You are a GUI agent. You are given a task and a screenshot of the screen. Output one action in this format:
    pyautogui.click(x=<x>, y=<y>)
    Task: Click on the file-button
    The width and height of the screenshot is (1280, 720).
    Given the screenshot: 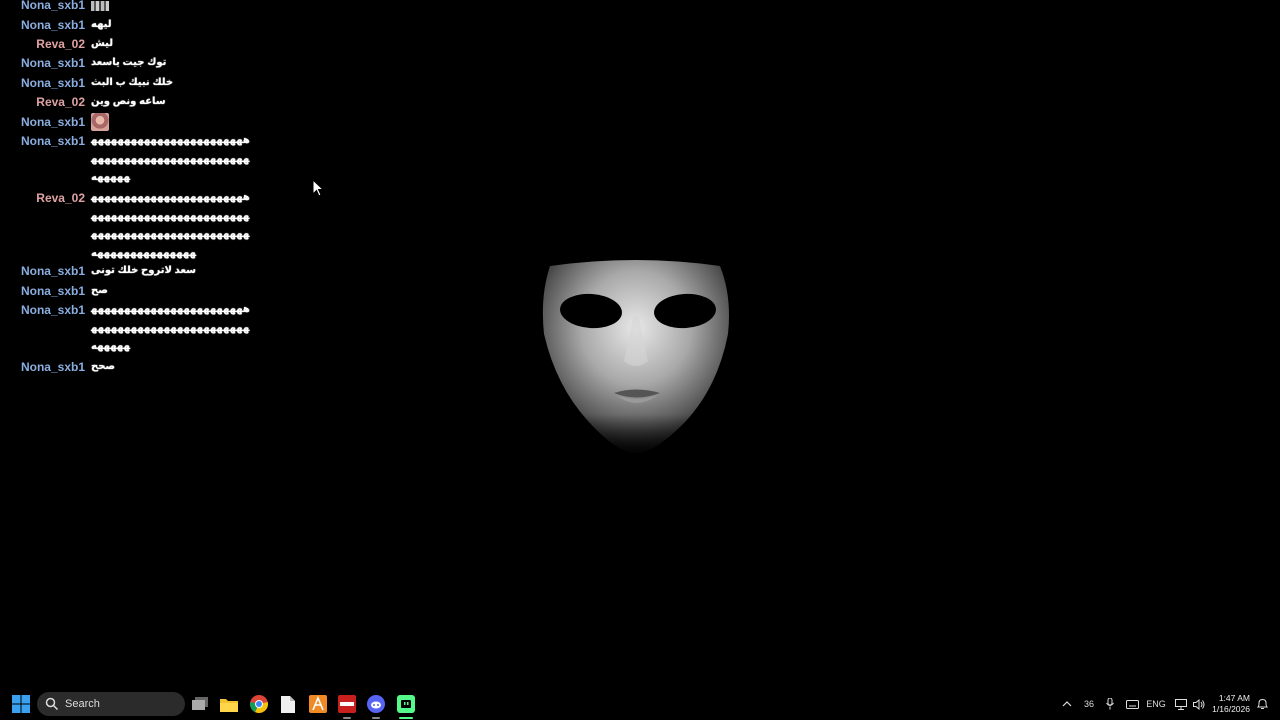 What is the action you would take?
    pyautogui.click(x=288, y=704)
    